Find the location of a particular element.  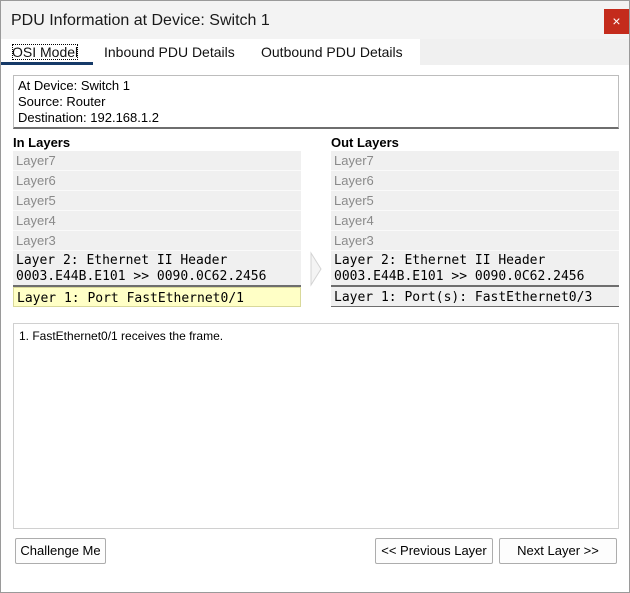

close-icon: × is located at coordinates (616, 21).